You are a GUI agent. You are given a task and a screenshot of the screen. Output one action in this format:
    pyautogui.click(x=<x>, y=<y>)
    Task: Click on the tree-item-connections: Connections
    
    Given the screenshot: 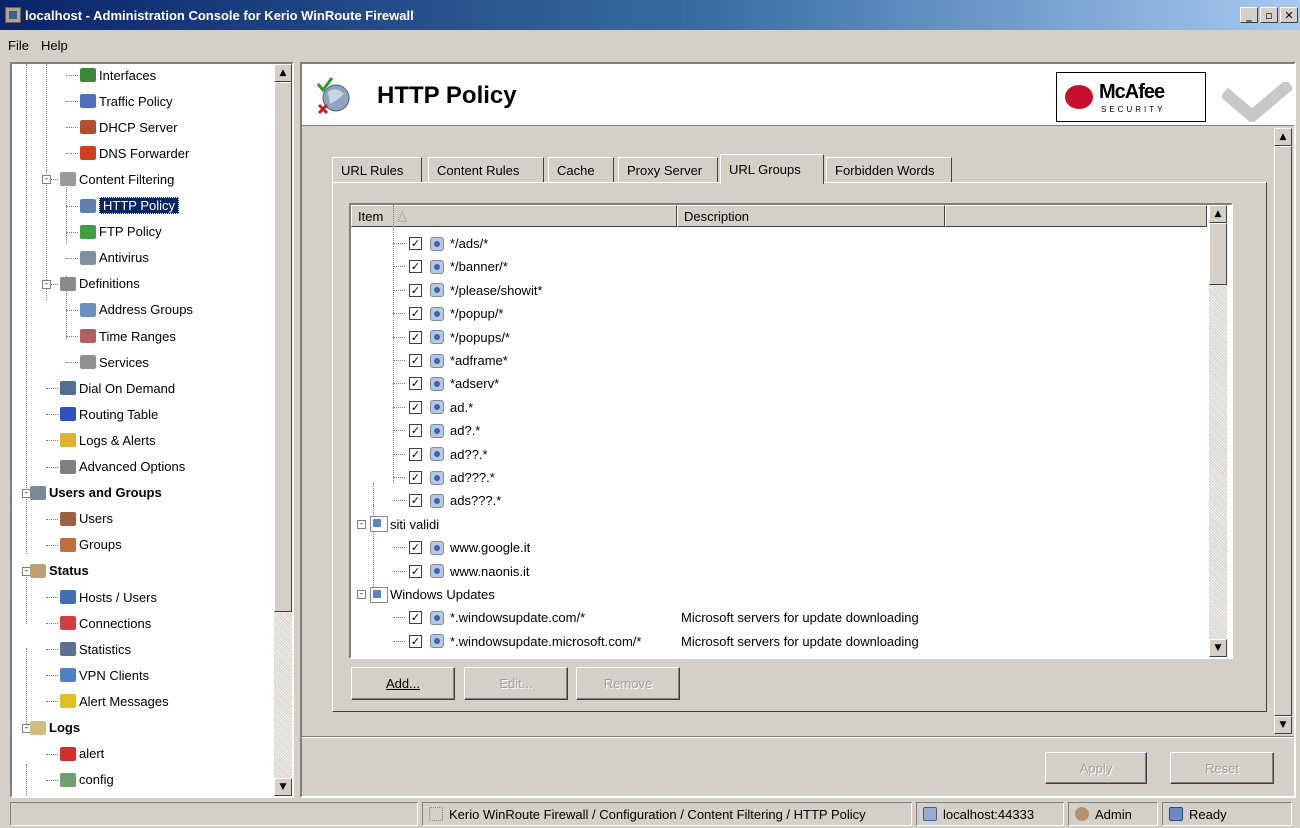 What is the action you would take?
    pyautogui.click(x=105, y=623)
    